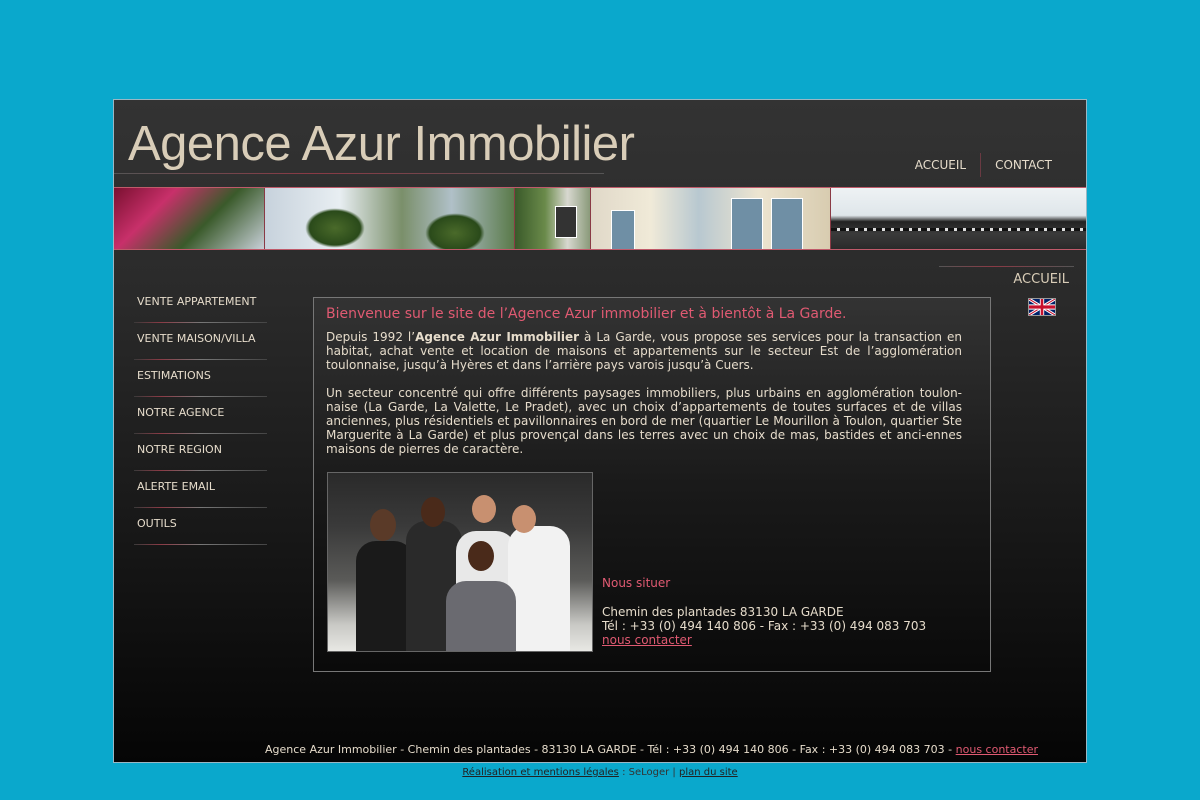 The width and height of the screenshot is (1200, 800). Describe the element at coordinates (647, 640) in the screenshot. I see `contact-link: nous contacter` at that location.